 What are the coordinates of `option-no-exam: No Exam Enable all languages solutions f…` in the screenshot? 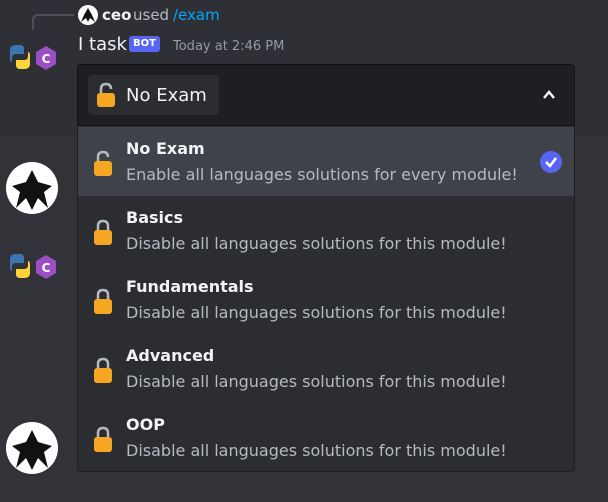 It's located at (326, 161).